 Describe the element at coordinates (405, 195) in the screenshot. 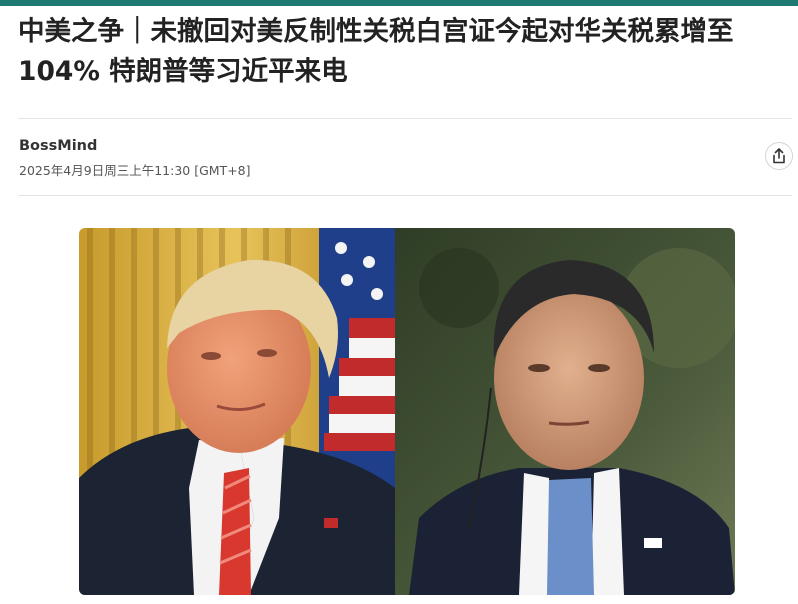

I see `divider-bottom` at that location.